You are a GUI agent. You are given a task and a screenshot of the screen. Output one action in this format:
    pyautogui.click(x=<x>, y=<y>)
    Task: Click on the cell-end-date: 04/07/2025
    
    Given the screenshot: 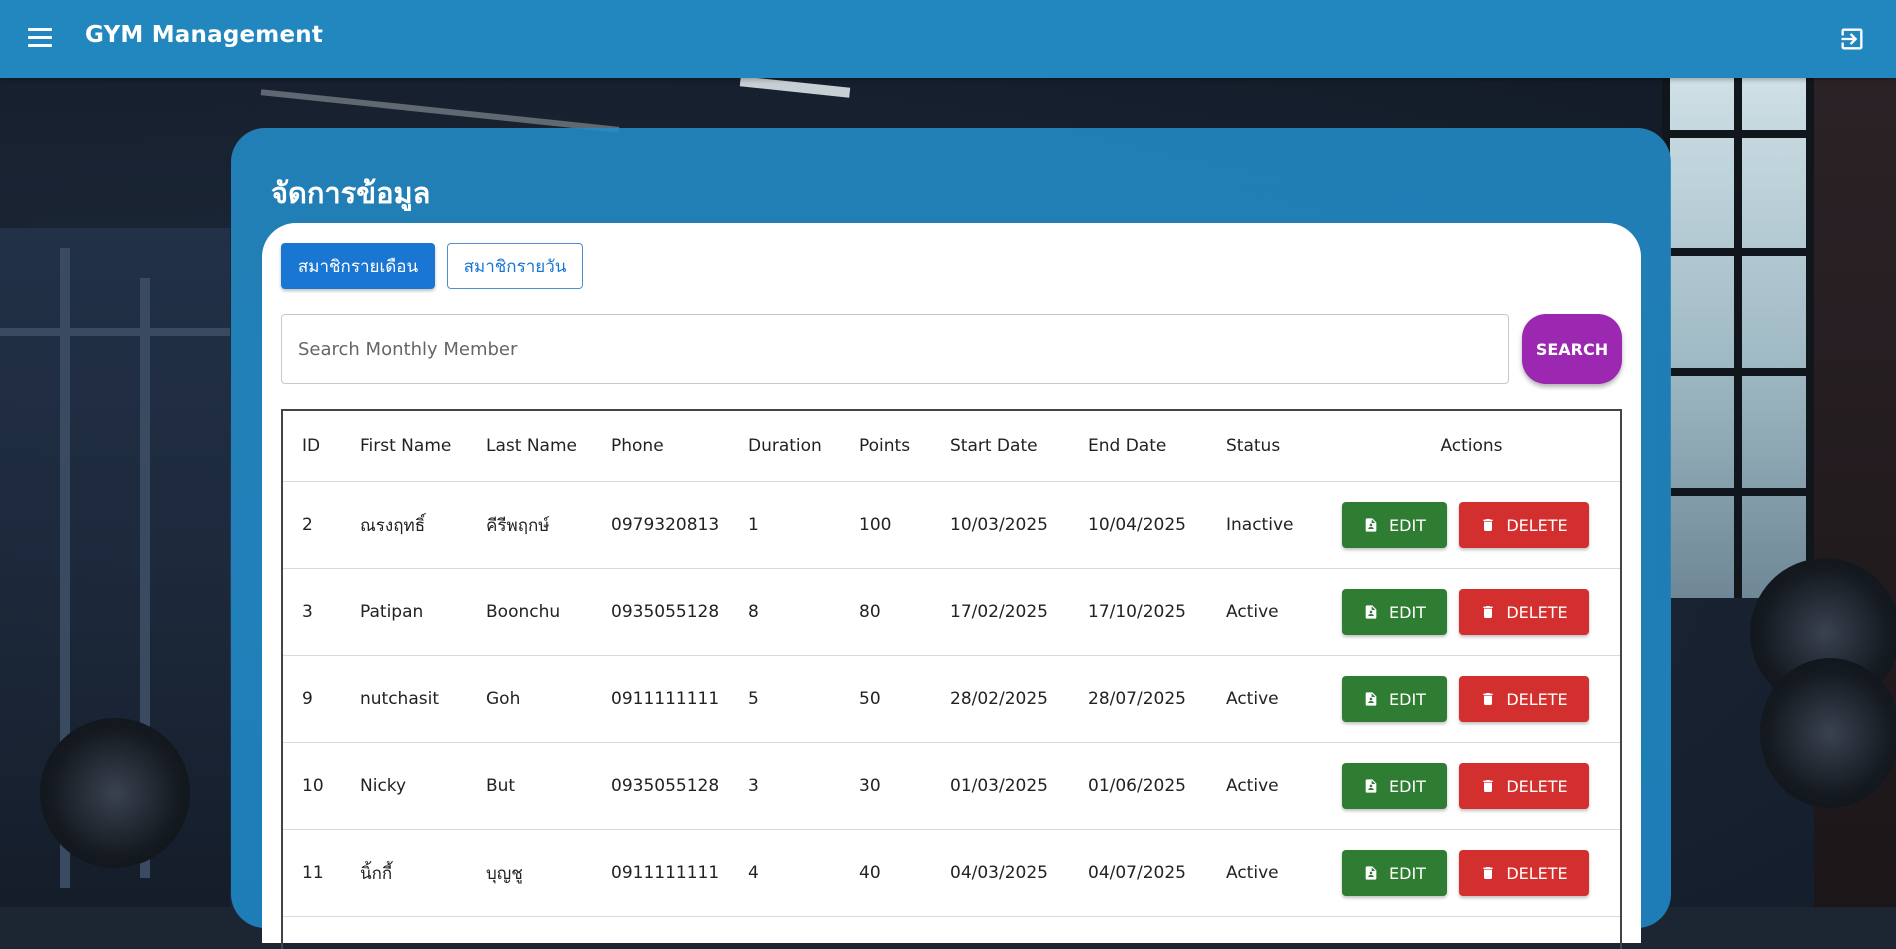 What is the action you would take?
    pyautogui.click(x=1138, y=873)
    